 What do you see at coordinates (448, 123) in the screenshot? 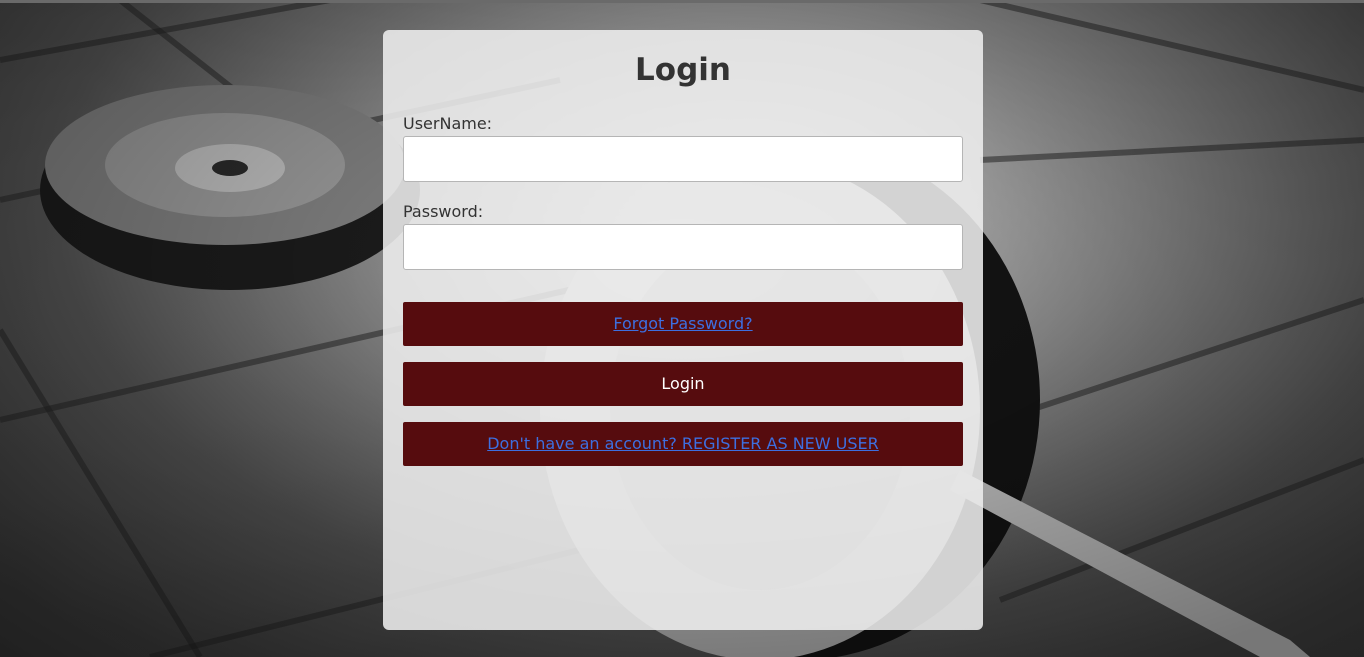
I see `username-label: UserName:` at bounding box center [448, 123].